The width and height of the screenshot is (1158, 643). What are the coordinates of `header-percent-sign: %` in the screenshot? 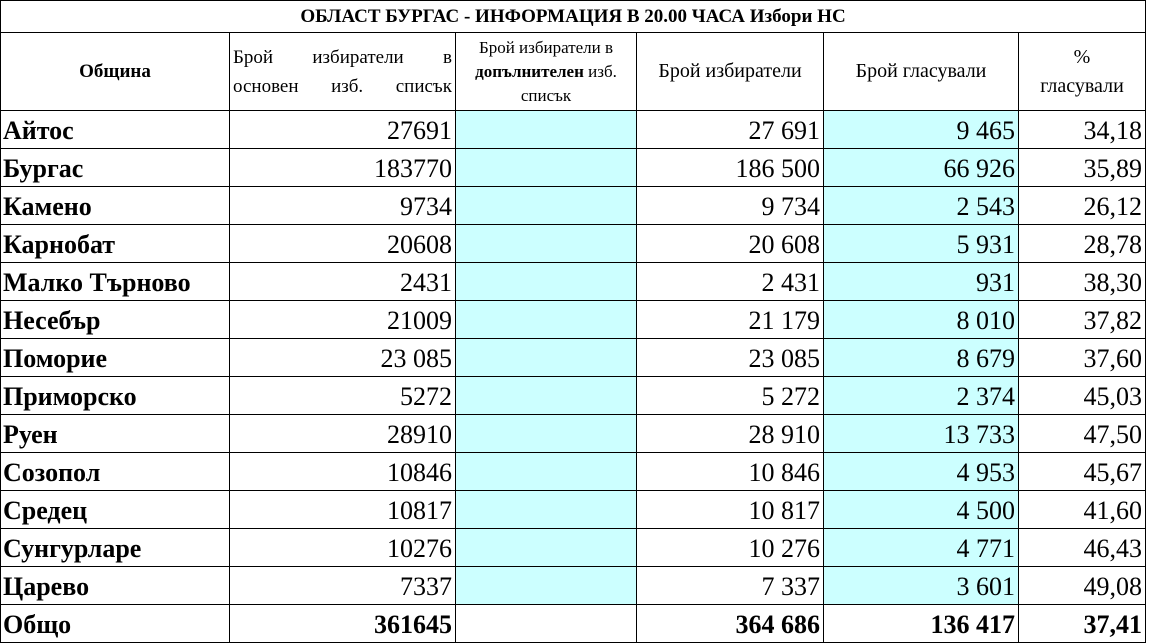 It's located at (1082, 56).